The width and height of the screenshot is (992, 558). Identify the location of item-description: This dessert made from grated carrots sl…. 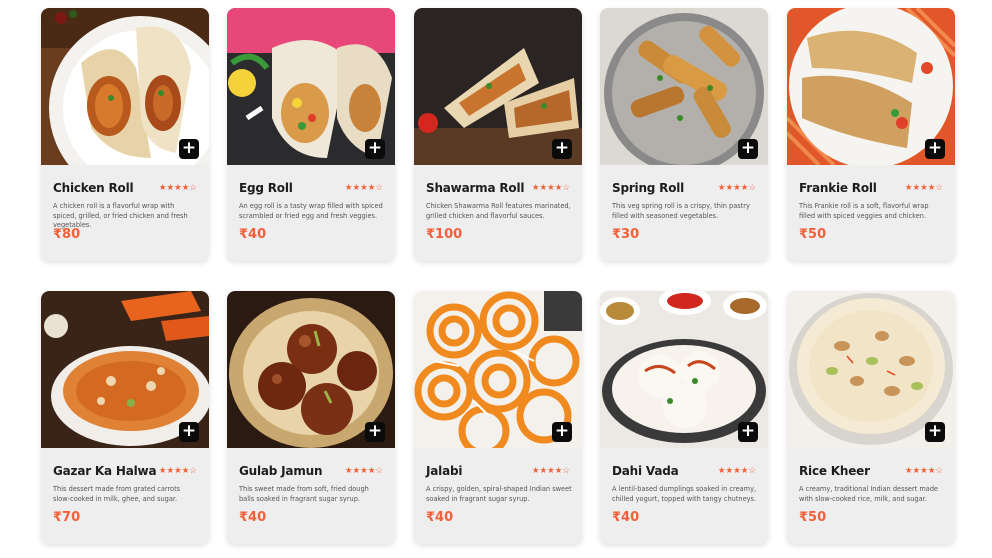
(117, 494).